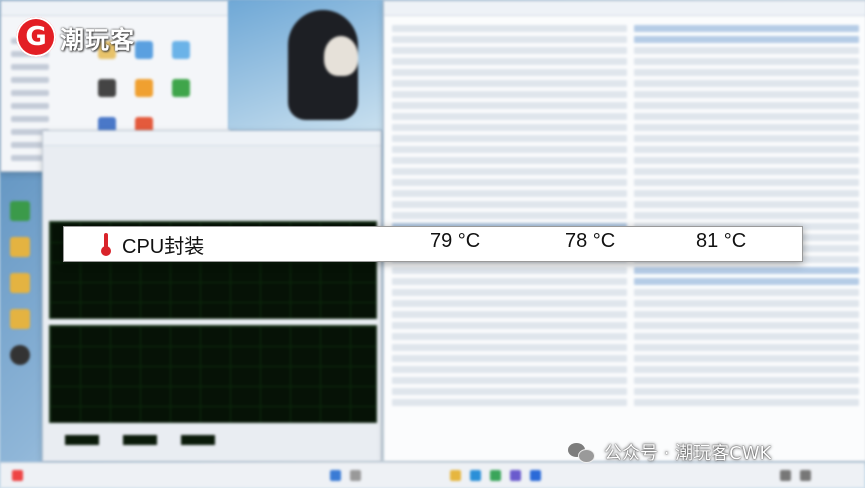 This screenshot has height=488, width=865. I want to click on watermark-text: 公众号 · 潮玩客CWK, so click(688, 453).